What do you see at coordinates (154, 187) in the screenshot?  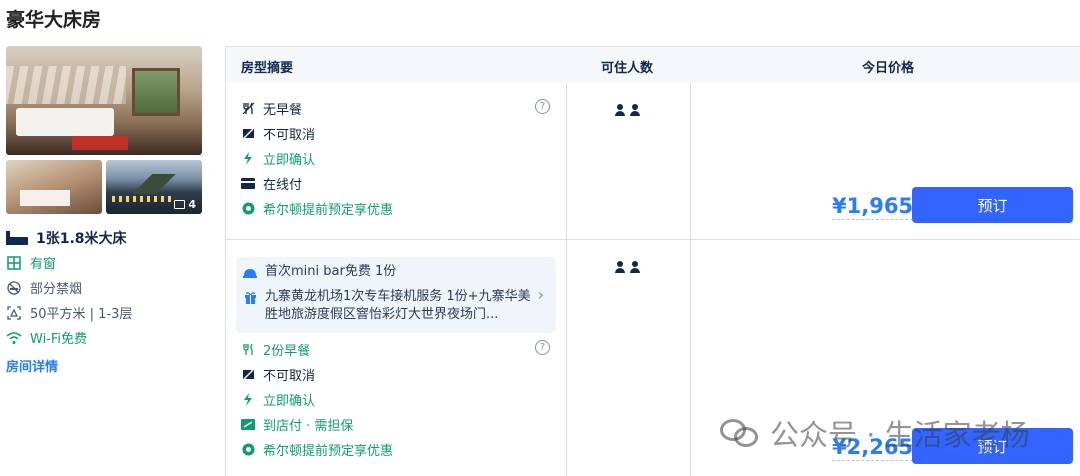 I see `scenery-thumbnail-photo: 4` at bounding box center [154, 187].